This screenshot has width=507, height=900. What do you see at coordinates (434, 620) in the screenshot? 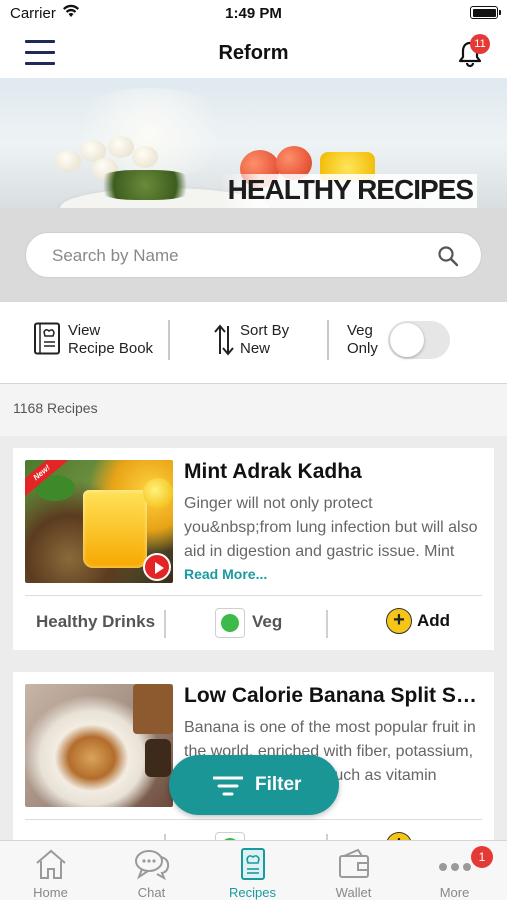
I see `add-label: Add` at bounding box center [434, 620].